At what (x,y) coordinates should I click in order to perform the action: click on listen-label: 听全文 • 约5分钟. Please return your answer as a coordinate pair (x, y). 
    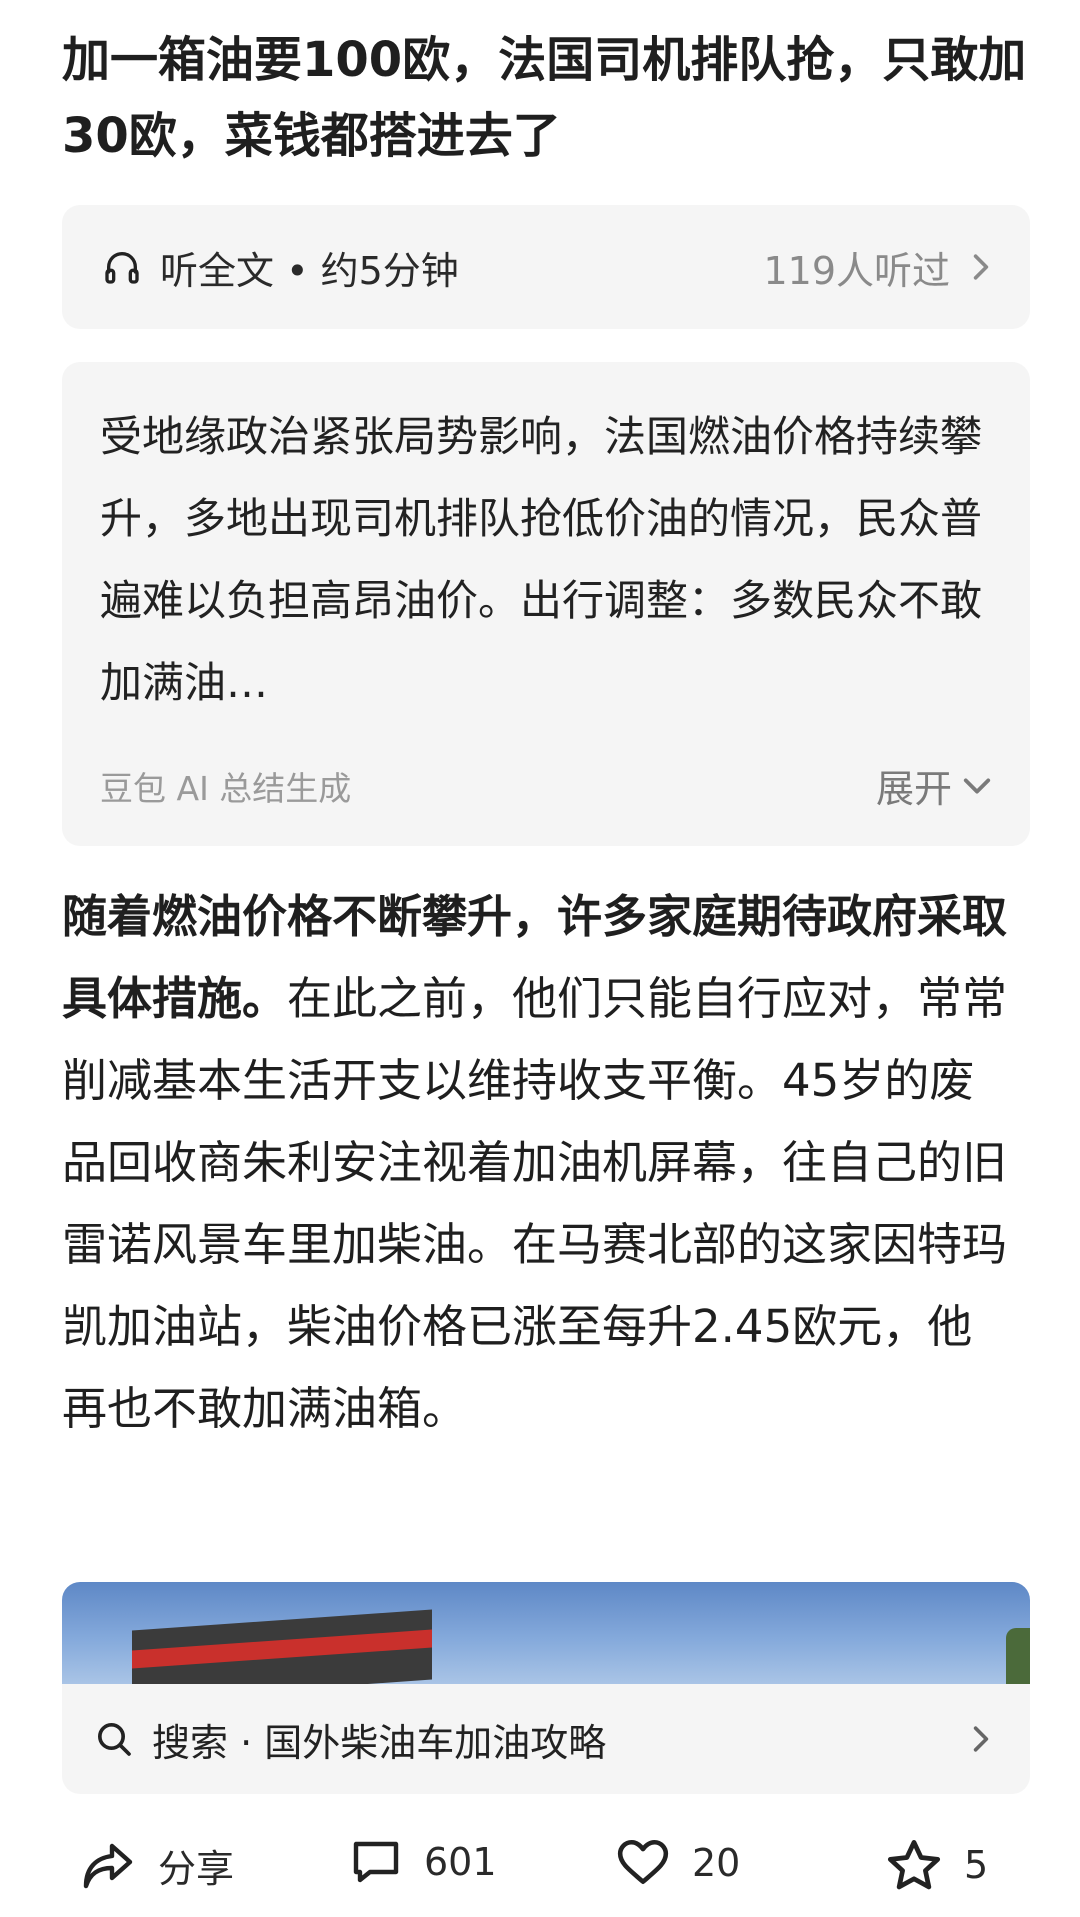
    Looking at the image, I should click on (309, 270).